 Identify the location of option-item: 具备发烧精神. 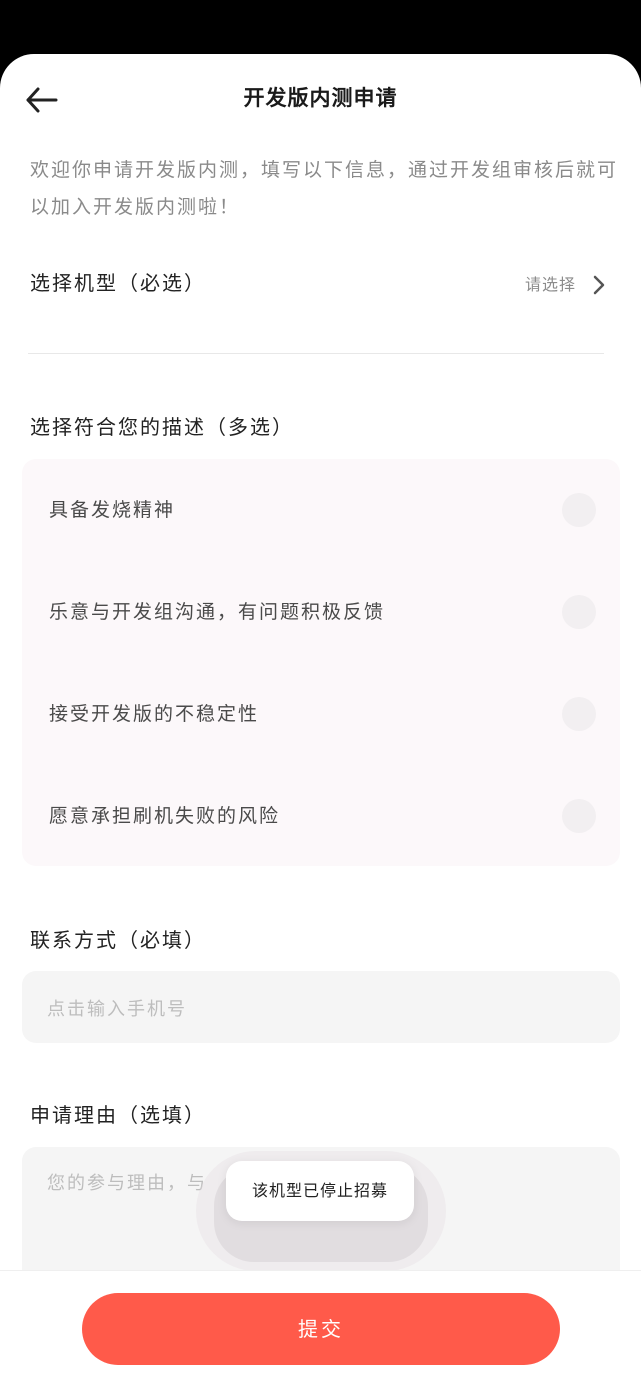
(321, 510).